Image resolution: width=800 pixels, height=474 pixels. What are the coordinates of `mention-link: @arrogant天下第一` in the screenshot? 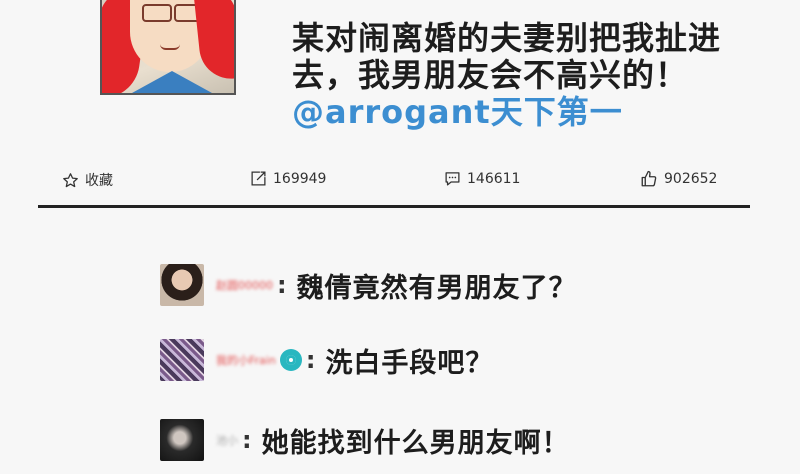 It's located at (457, 112).